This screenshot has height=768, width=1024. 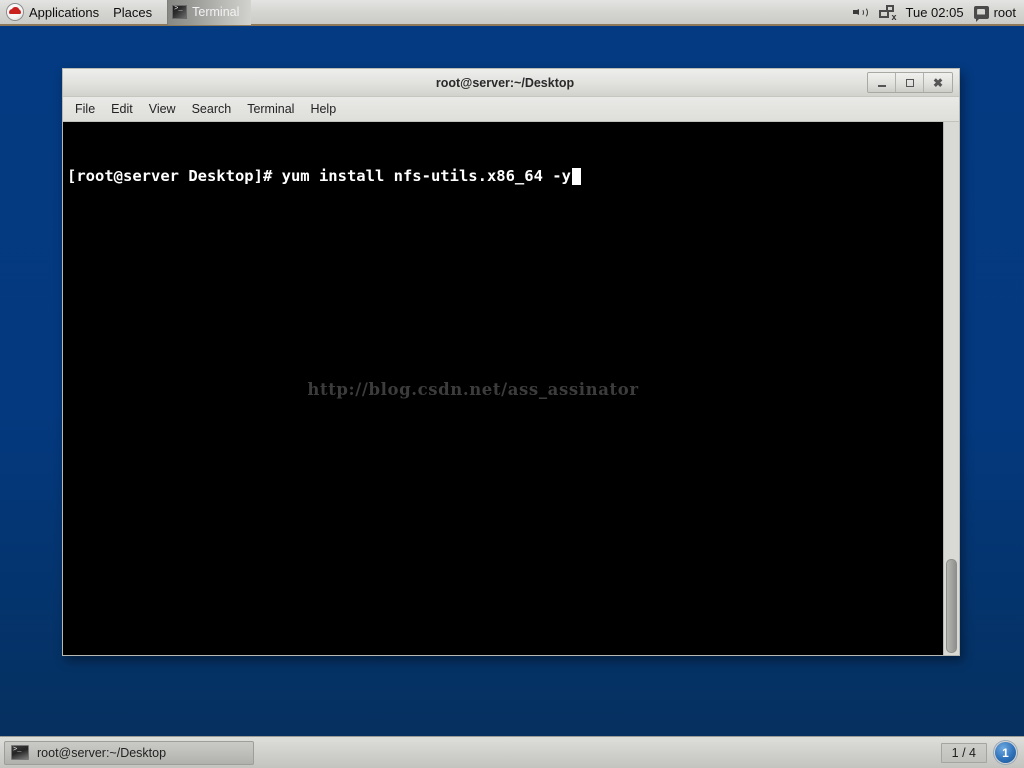 I want to click on terminal-menubar: File Edit View Search Terminal Help, so click(x=511, y=109).